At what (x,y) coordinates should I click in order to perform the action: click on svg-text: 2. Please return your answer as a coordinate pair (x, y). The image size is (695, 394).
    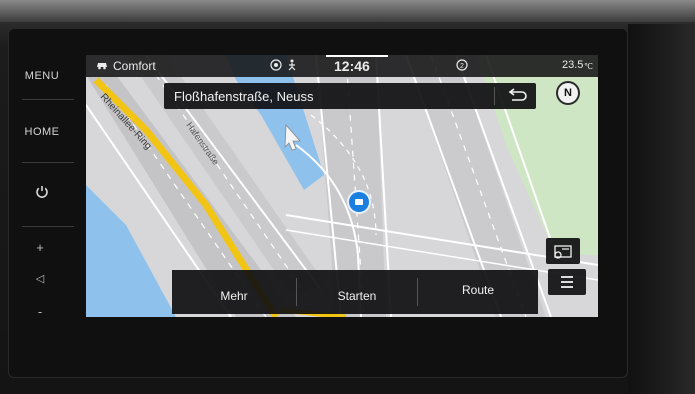
    Looking at the image, I should click on (462, 66).